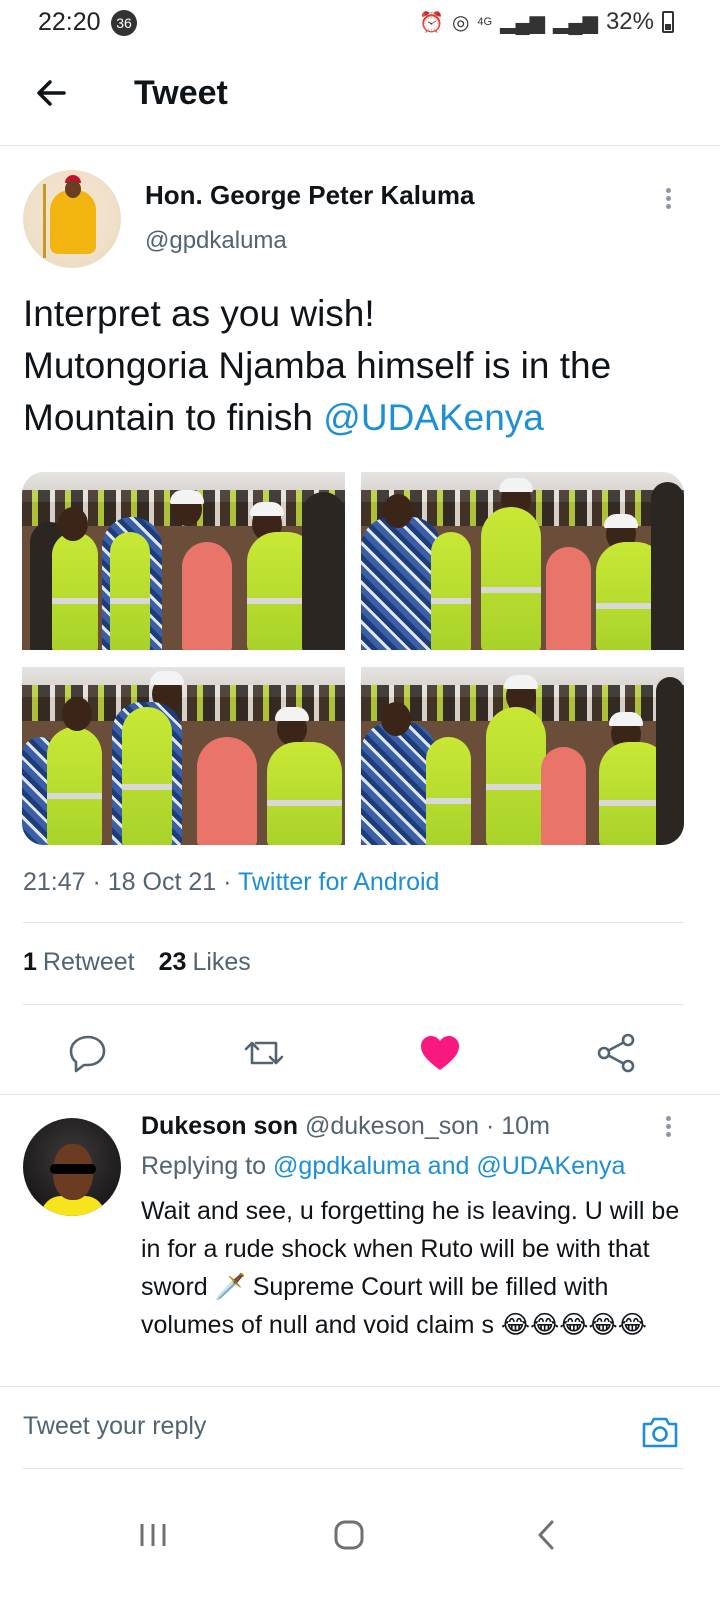  I want to click on tweet-time: 21:47, so click(54, 882).